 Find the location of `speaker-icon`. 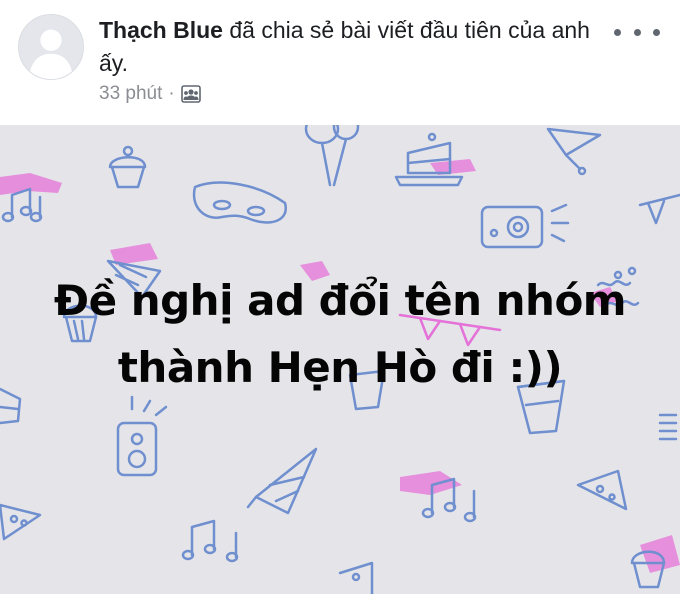

speaker-icon is located at coordinates (142, 436).